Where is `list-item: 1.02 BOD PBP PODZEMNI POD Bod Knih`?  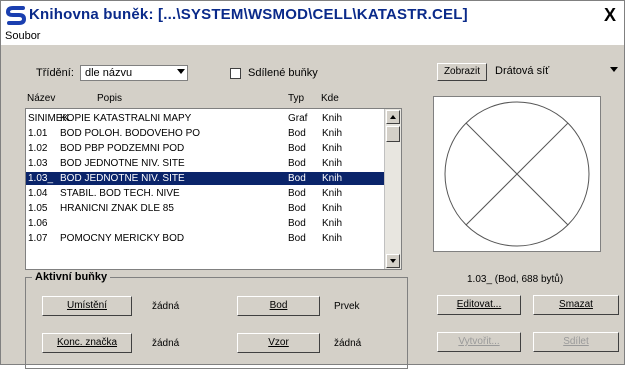 list-item: 1.02 BOD PBP PODZEMNI POD Bod Knih is located at coordinates (205, 148).